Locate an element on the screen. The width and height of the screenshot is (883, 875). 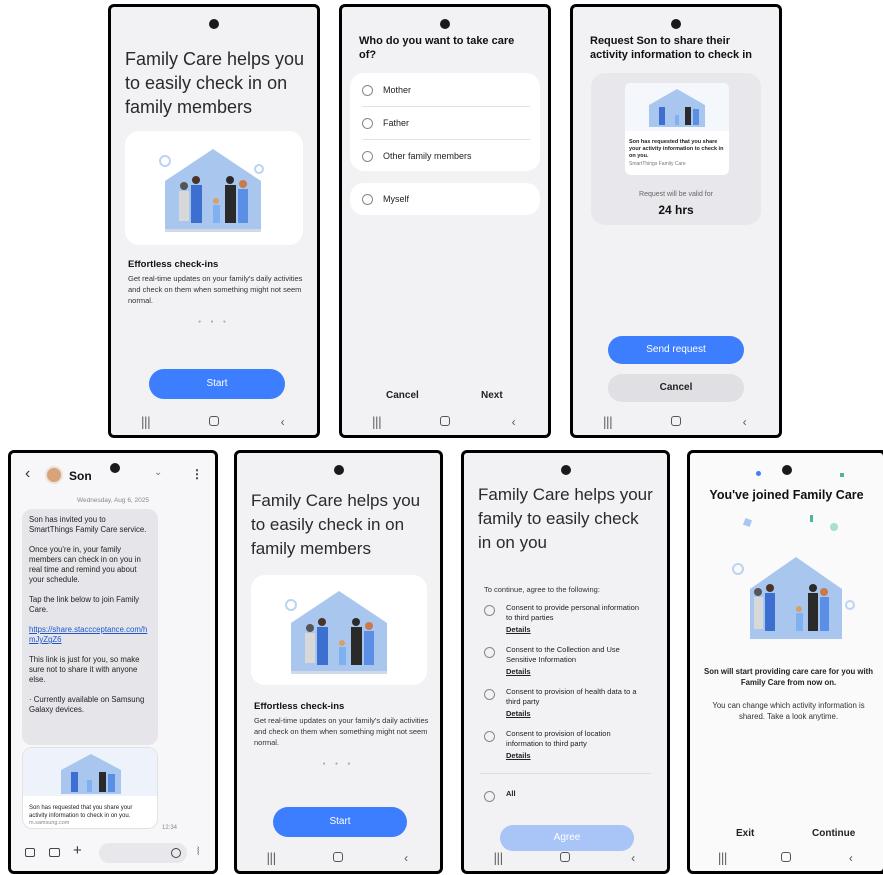
option-father: Father is located at coordinates (445, 123).